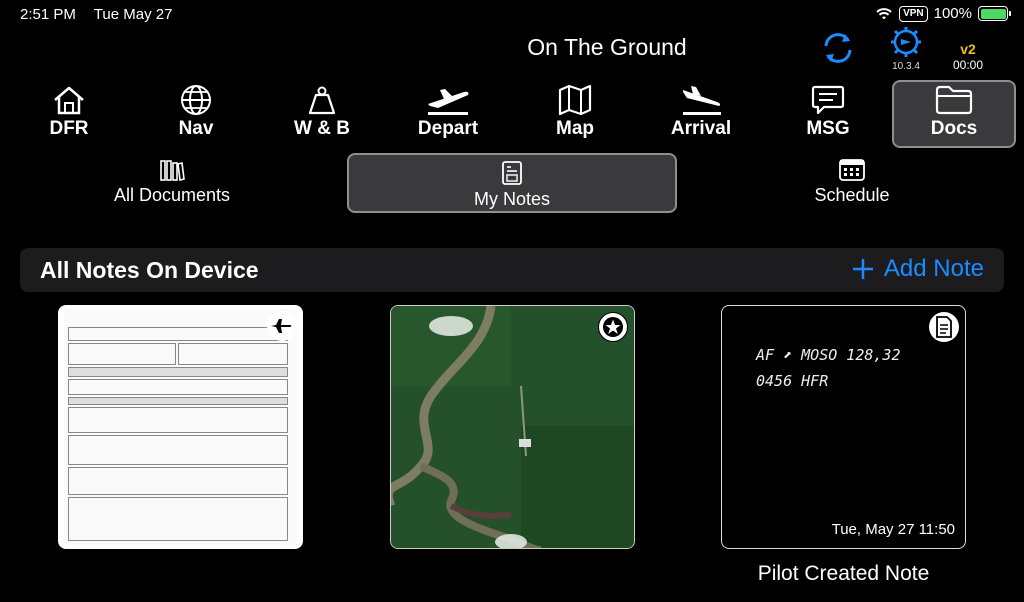 The height and width of the screenshot is (602, 1024). What do you see at coordinates (172, 170) in the screenshot?
I see `books-icon` at bounding box center [172, 170].